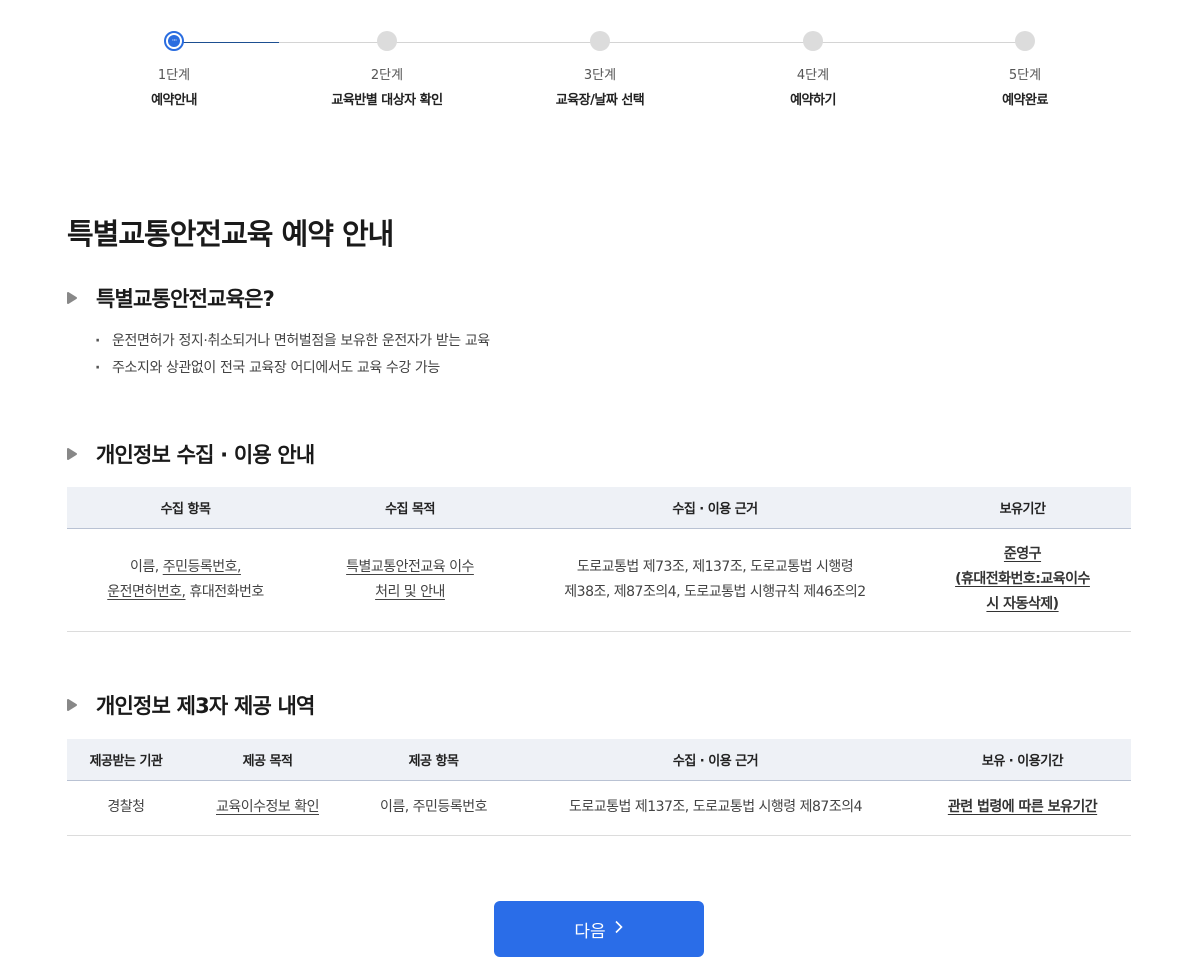 The image size is (1186, 970). I want to click on section-title-third-party: 개인정보 제3자 제공 내역, so click(191, 705).